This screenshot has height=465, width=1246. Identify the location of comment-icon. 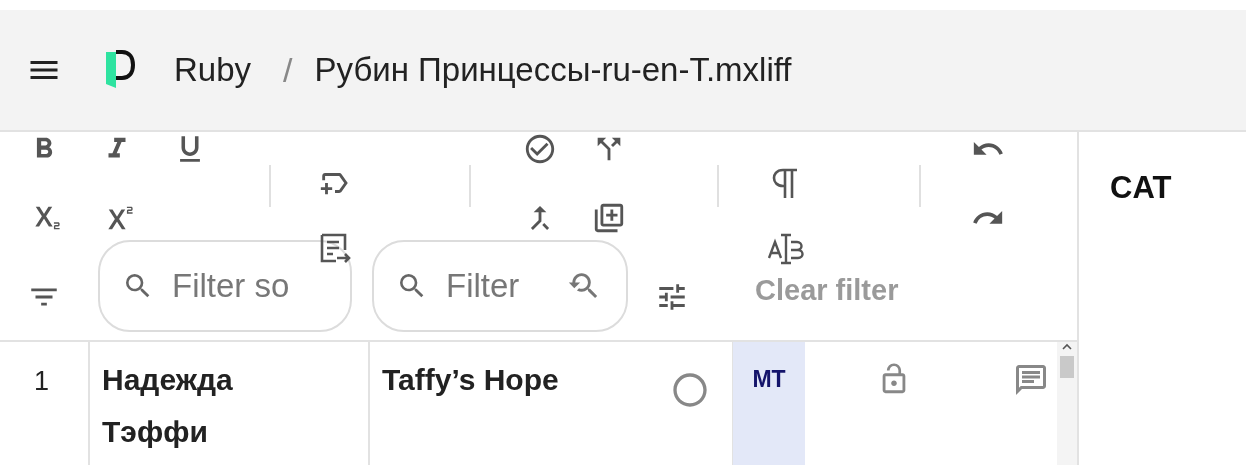
(1031, 380).